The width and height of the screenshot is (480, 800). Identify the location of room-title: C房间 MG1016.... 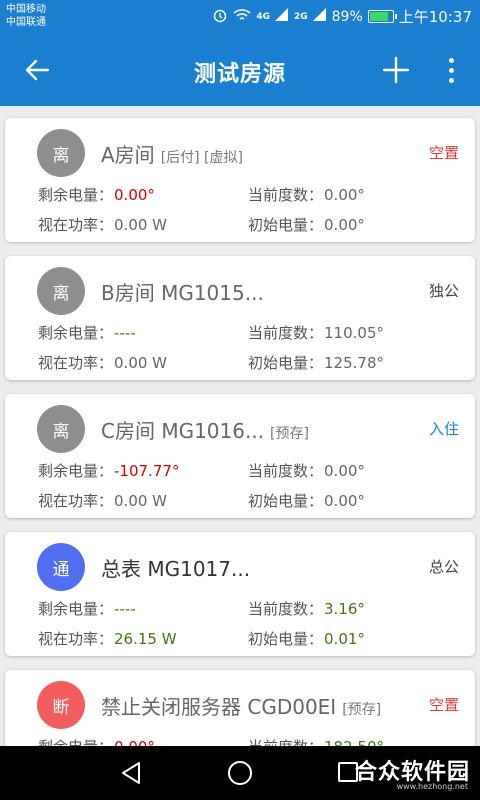
(183, 431).